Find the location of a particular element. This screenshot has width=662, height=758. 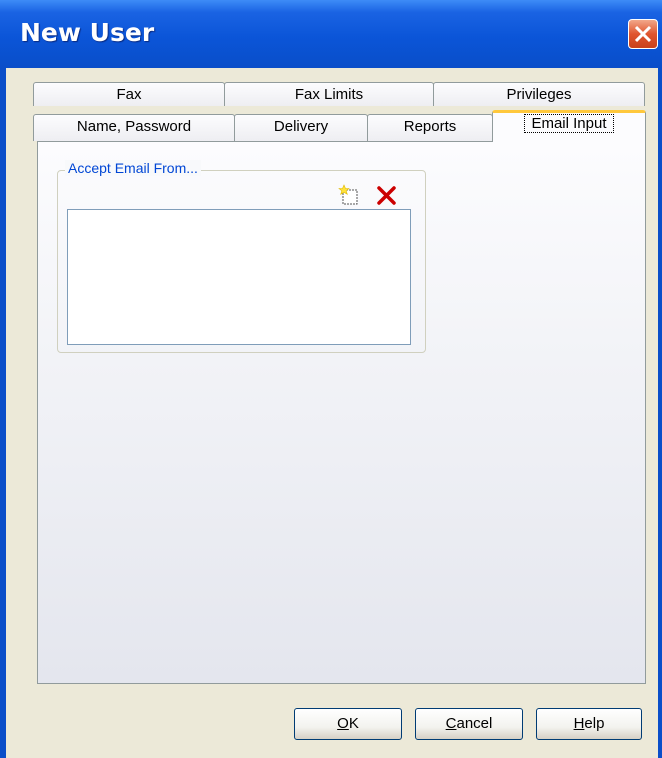

help-button: Help is located at coordinates (589, 724).